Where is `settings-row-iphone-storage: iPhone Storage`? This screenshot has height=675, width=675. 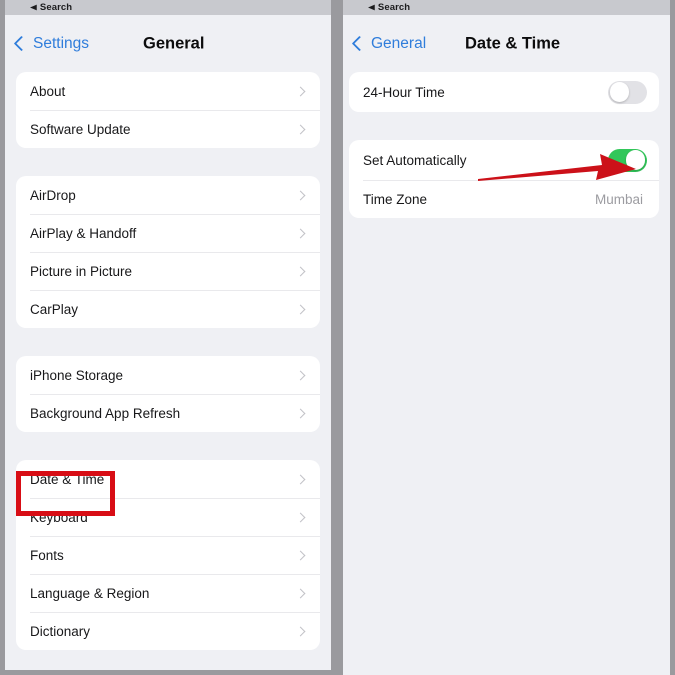
settings-row-iphone-storage: iPhone Storage is located at coordinates (168, 375).